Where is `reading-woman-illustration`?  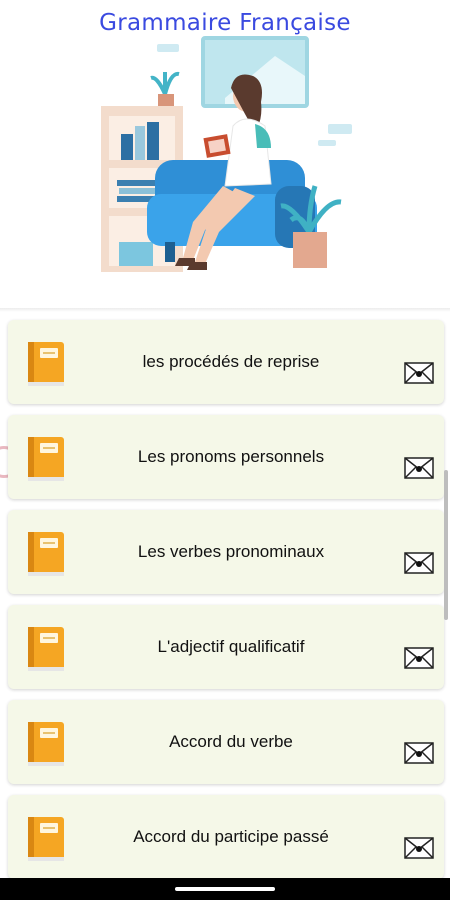
reading-woman-illustration is located at coordinates (226, 154).